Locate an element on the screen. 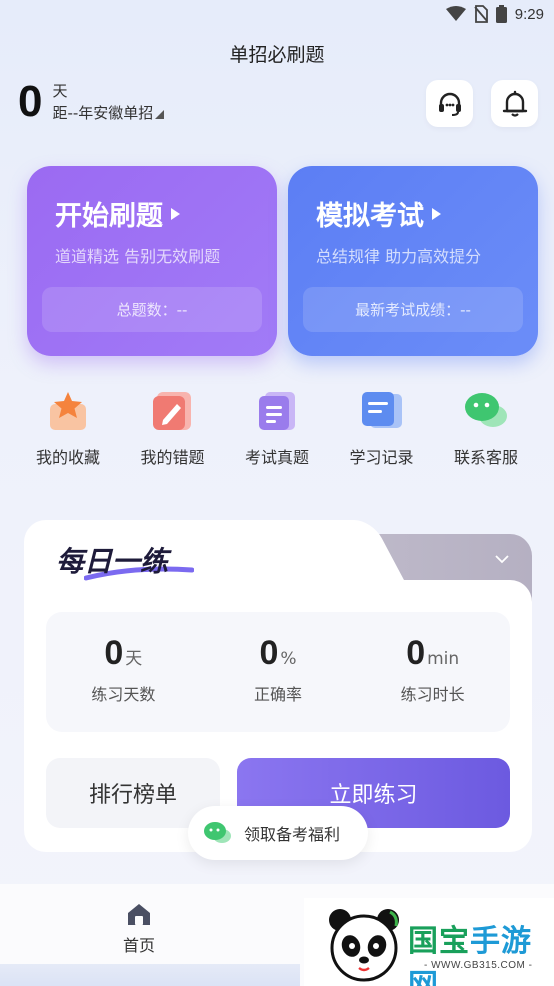  stat-label: 练习时长 is located at coordinates (432, 694).